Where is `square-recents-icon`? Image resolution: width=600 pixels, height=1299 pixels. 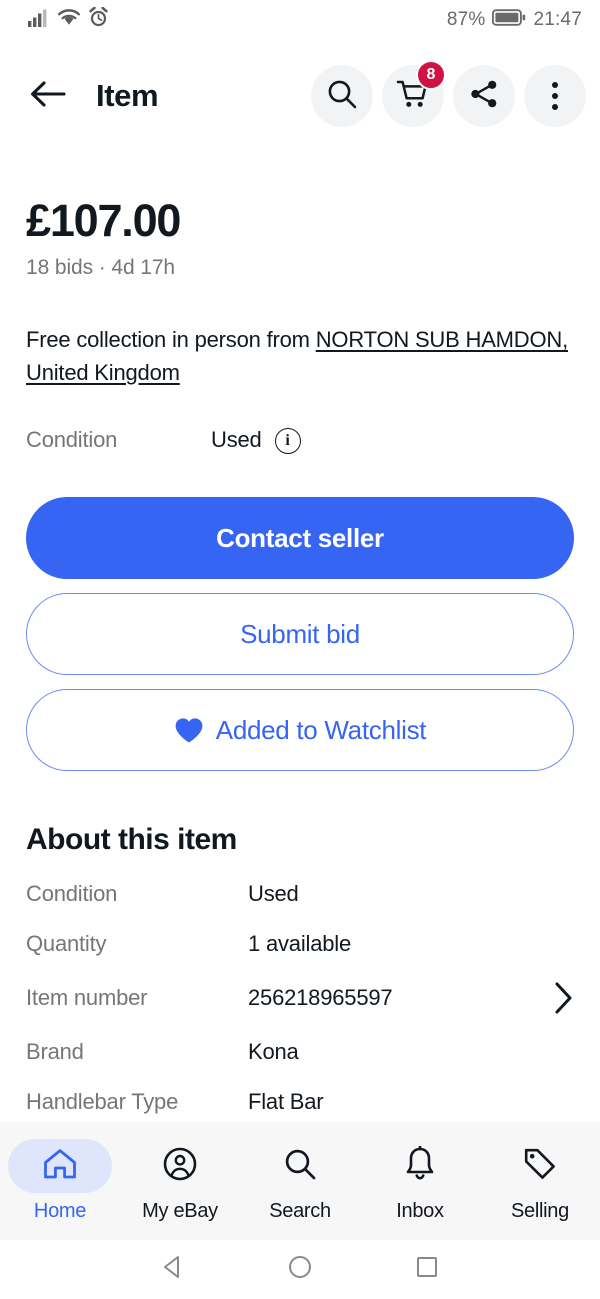
square-recents-icon is located at coordinates (427, 1269).